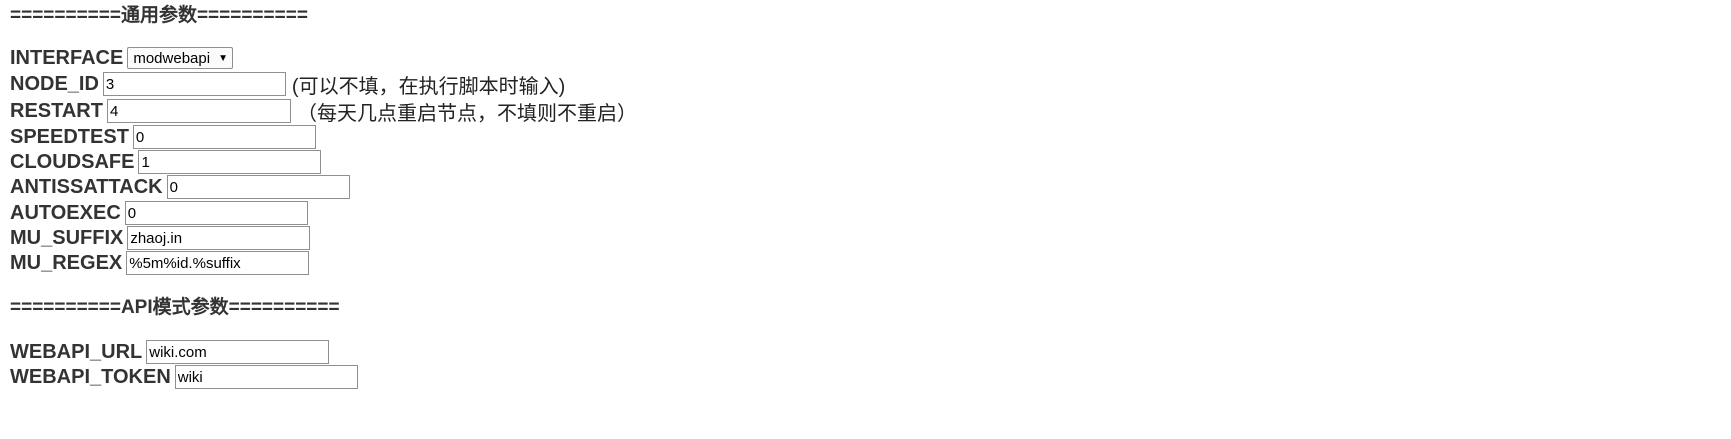  What do you see at coordinates (159, 15) in the screenshot?
I see `general-params-header: ==========通用参数==========` at bounding box center [159, 15].